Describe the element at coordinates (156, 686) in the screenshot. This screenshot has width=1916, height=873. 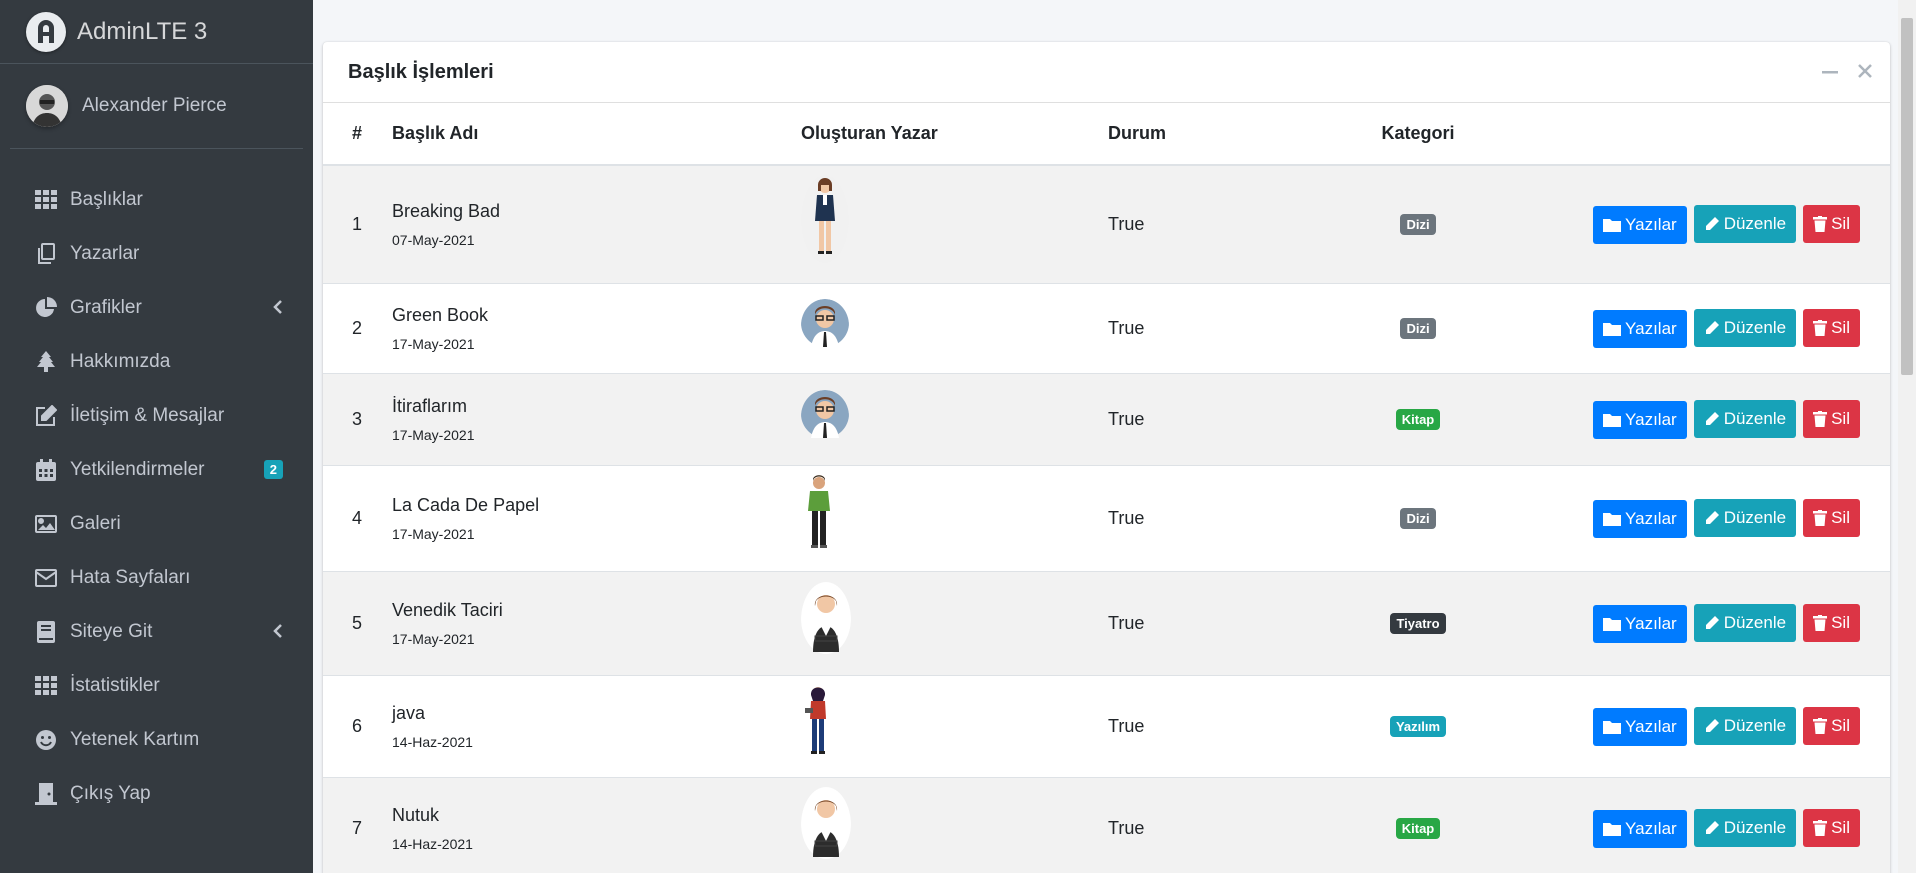
I see `sidebar-item-istatistikler: İstatistikler` at that location.